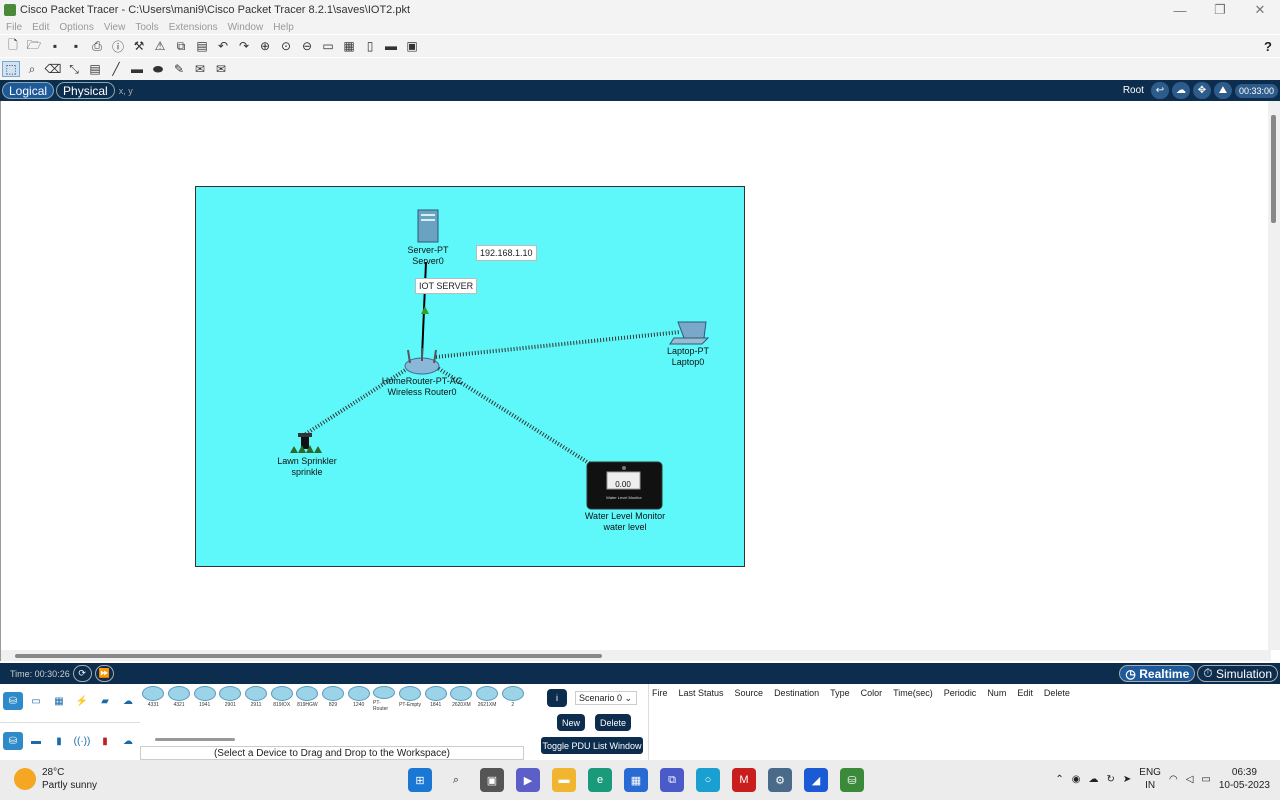 The height and width of the screenshot is (800, 1280). I want to click on rectangle-icon: ▬, so click(137, 69).